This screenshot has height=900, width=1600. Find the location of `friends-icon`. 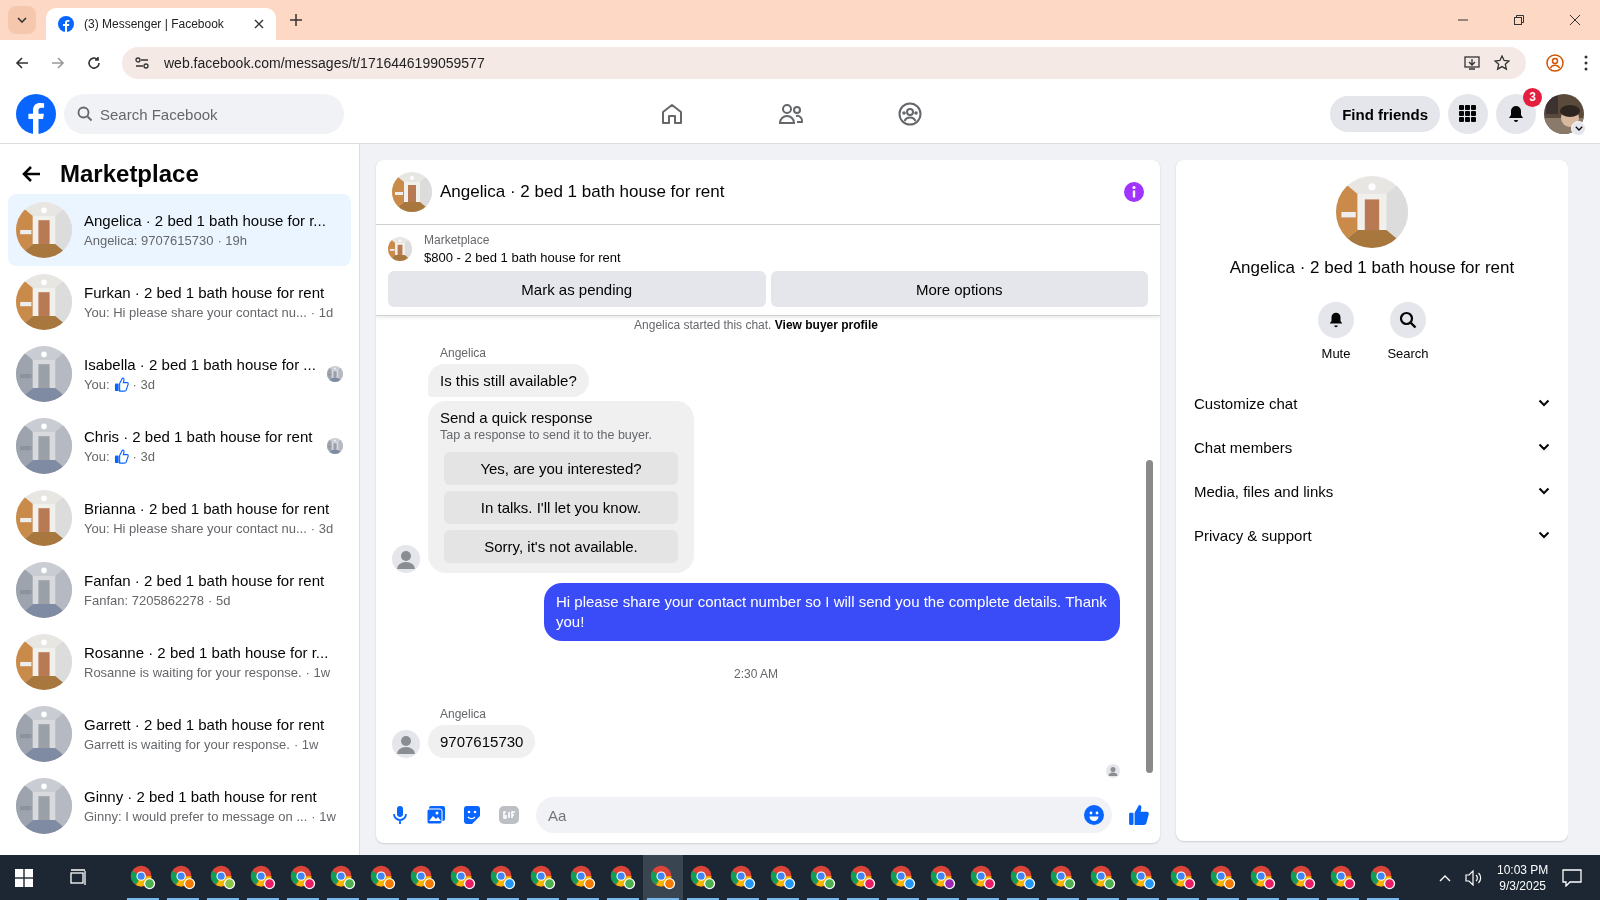

friends-icon is located at coordinates (791, 114).